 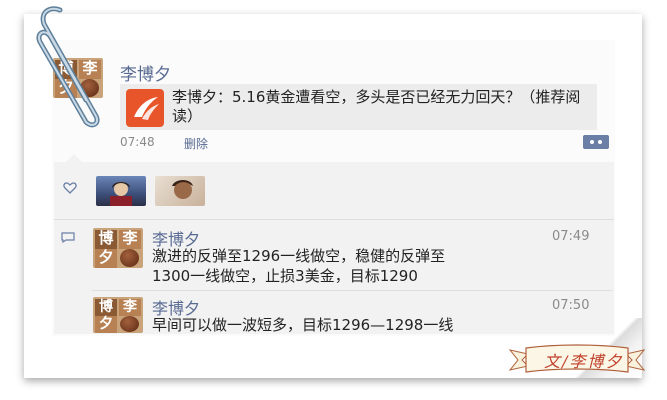 I want to click on author-ribbon-banner: 文/李博夕, so click(x=577, y=360).